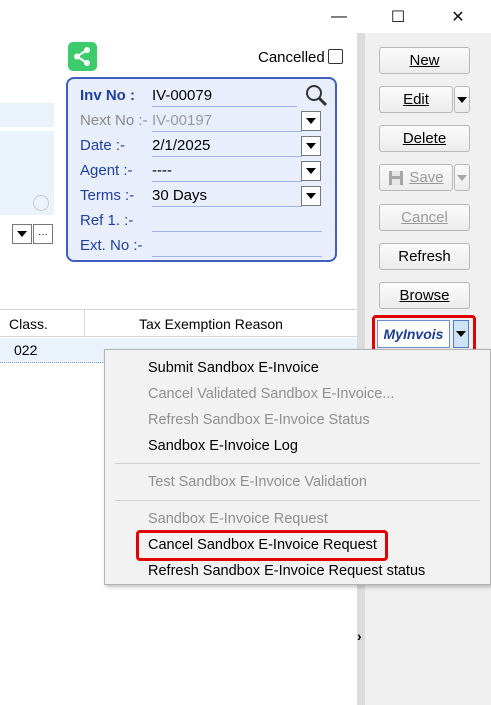 Image resolution: width=491 pixels, height=705 pixels. What do you see at coordinates (238, 519) in the screenshot?
I see `menu-item-einvoice-request: Sandbox E-Invoice Request` at bounding box center [238, 519].